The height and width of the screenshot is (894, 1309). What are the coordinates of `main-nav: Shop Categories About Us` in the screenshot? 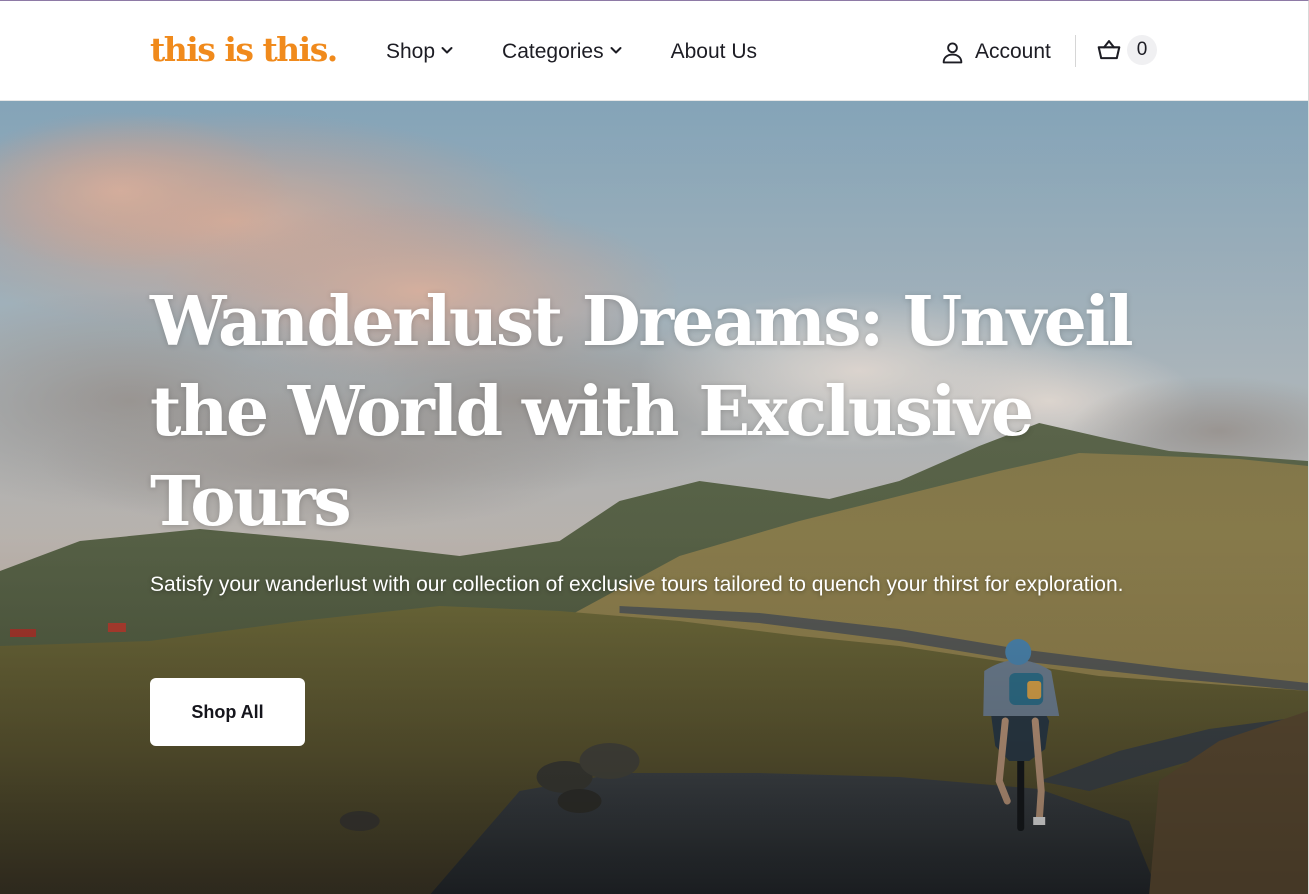 It's located at (595, 52).